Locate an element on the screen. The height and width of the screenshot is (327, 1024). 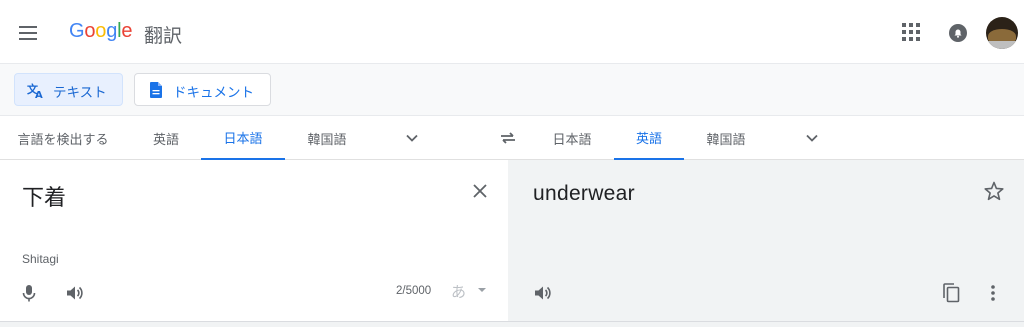
tab-source-japanese: 日本語 is located at coordinates (243, 138).